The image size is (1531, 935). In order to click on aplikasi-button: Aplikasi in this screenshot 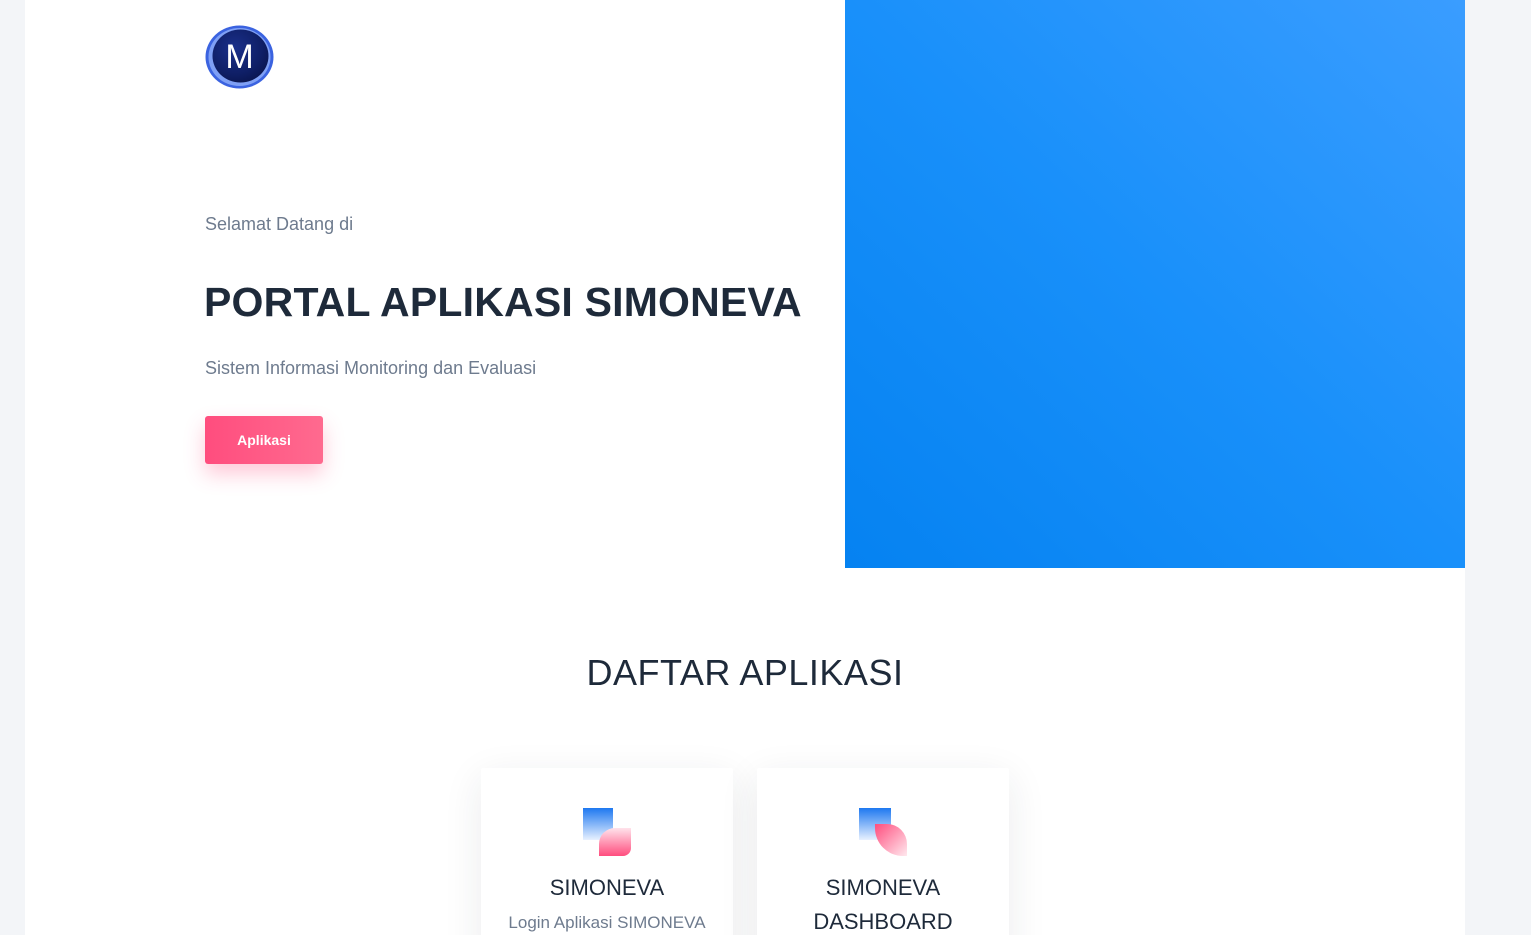, I will do `click(264, 440)`.